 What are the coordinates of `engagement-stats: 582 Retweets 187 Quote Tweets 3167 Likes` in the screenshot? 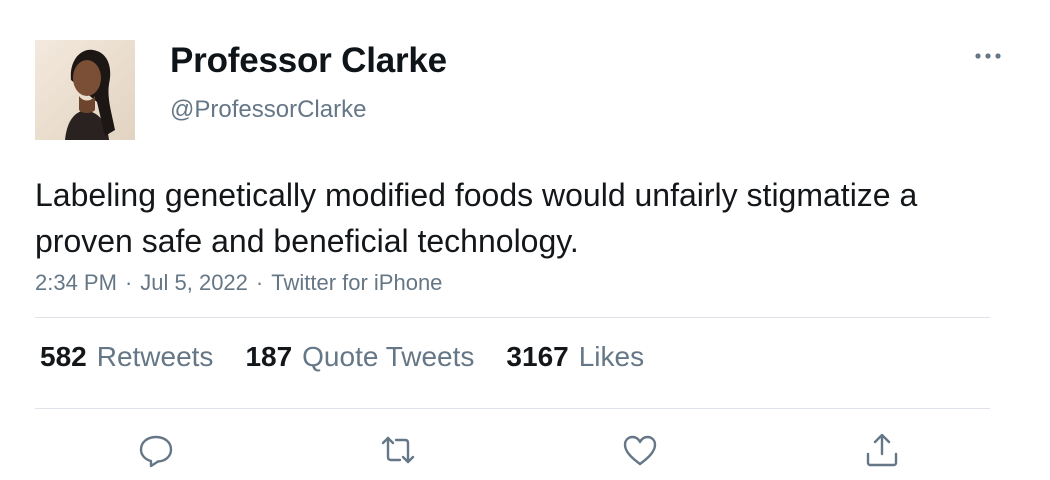 It's located at (358, 357).